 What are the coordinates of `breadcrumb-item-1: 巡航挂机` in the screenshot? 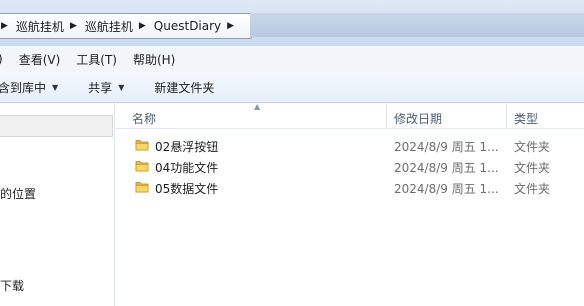 It's located at (40, 26).